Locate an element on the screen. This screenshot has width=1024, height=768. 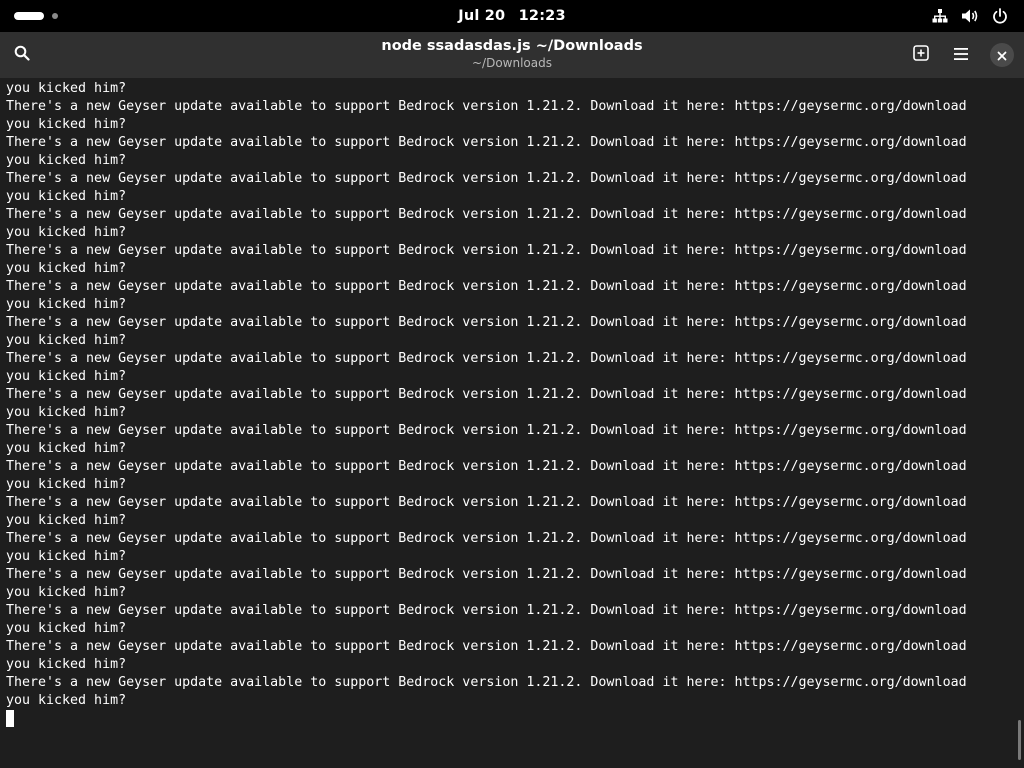
search-icon is located at coordinates (22, 55).